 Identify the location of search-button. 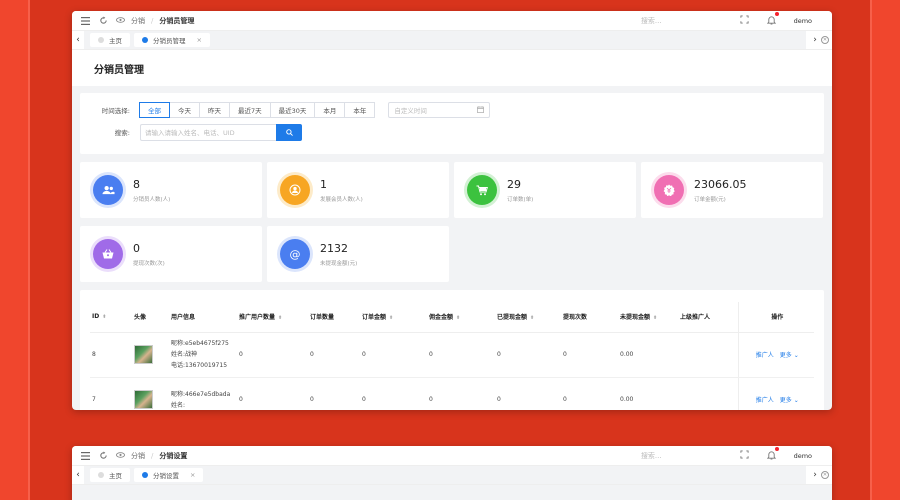
(289, 132).